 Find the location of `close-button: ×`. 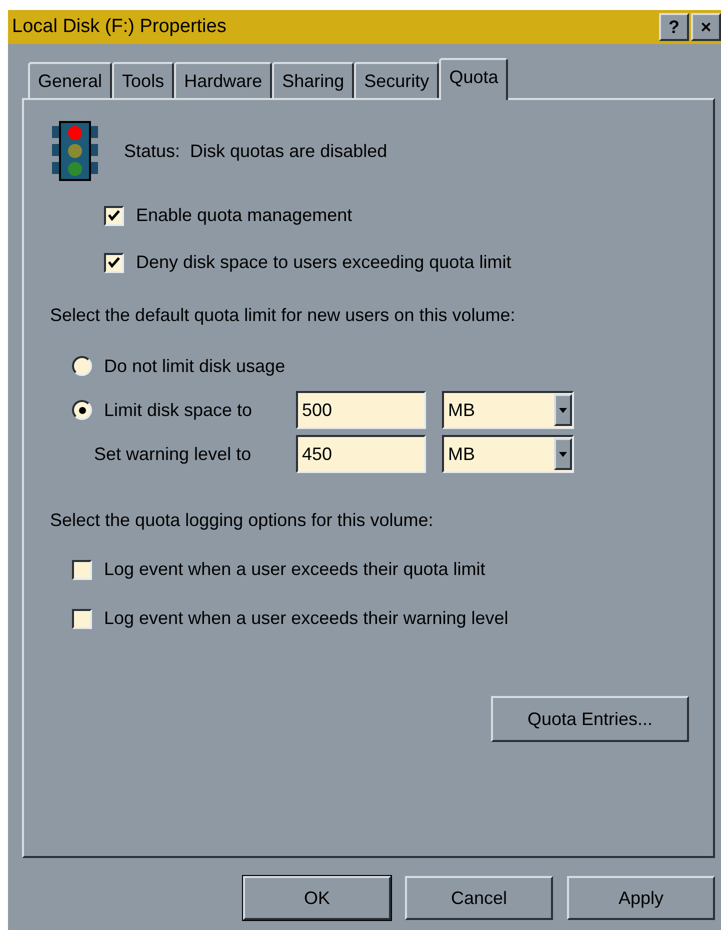

close-button: × is located at coordinates (706, 27).